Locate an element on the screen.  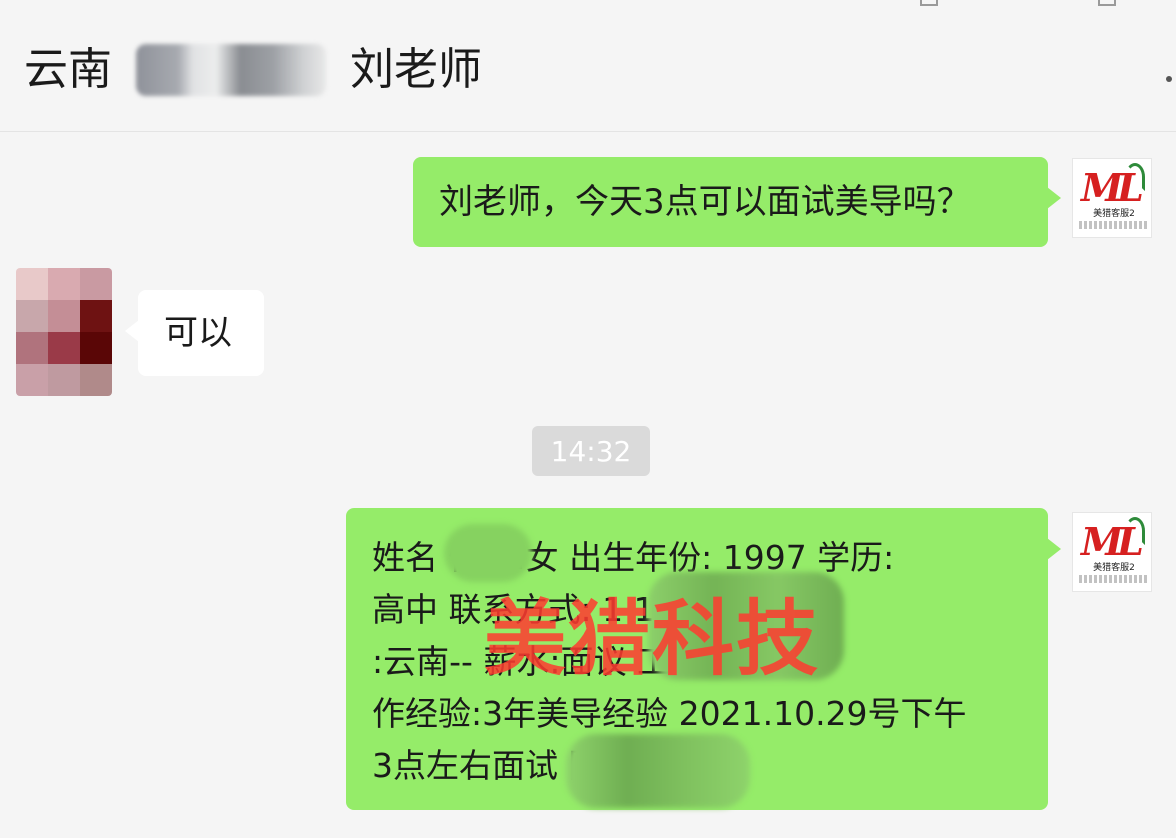
message-bubble-theirs: 可以 is located at coordinates (194, 333).